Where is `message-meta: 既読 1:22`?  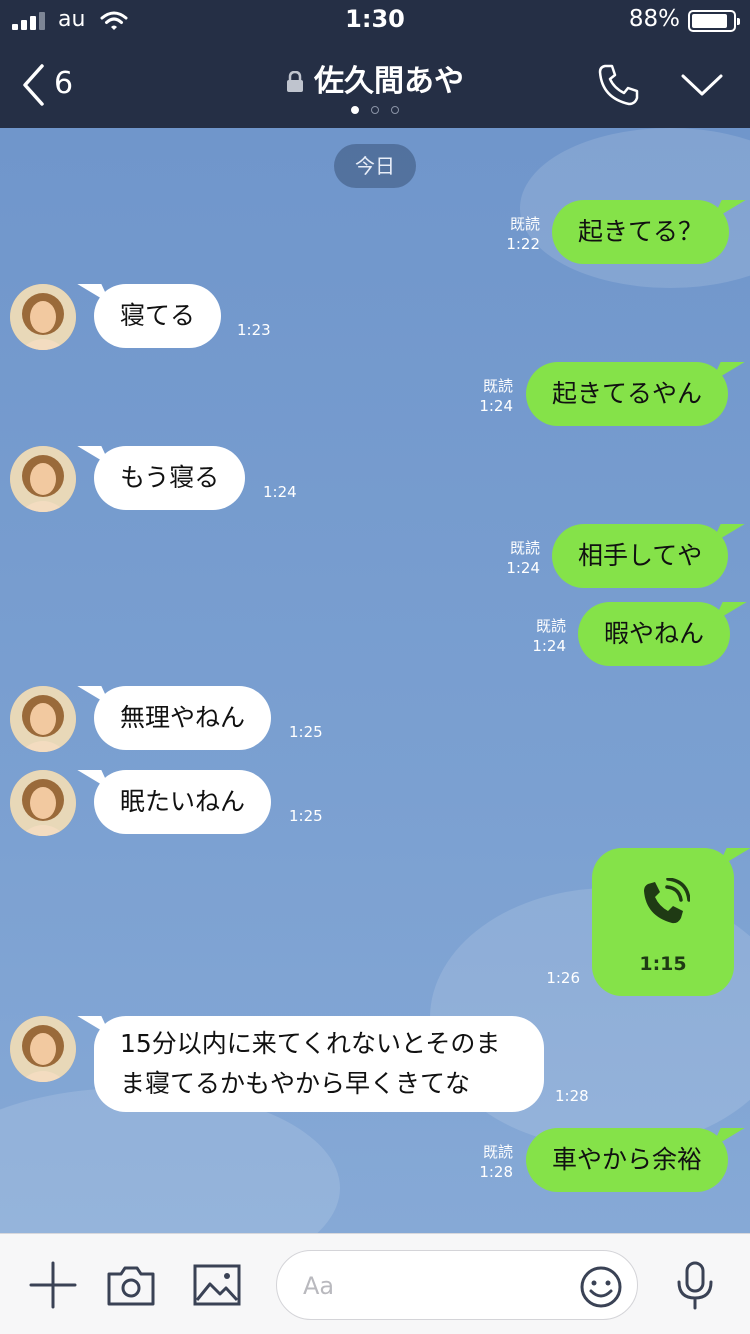
message-meta: 既読 1:22 is located at coordinates (523, 234).